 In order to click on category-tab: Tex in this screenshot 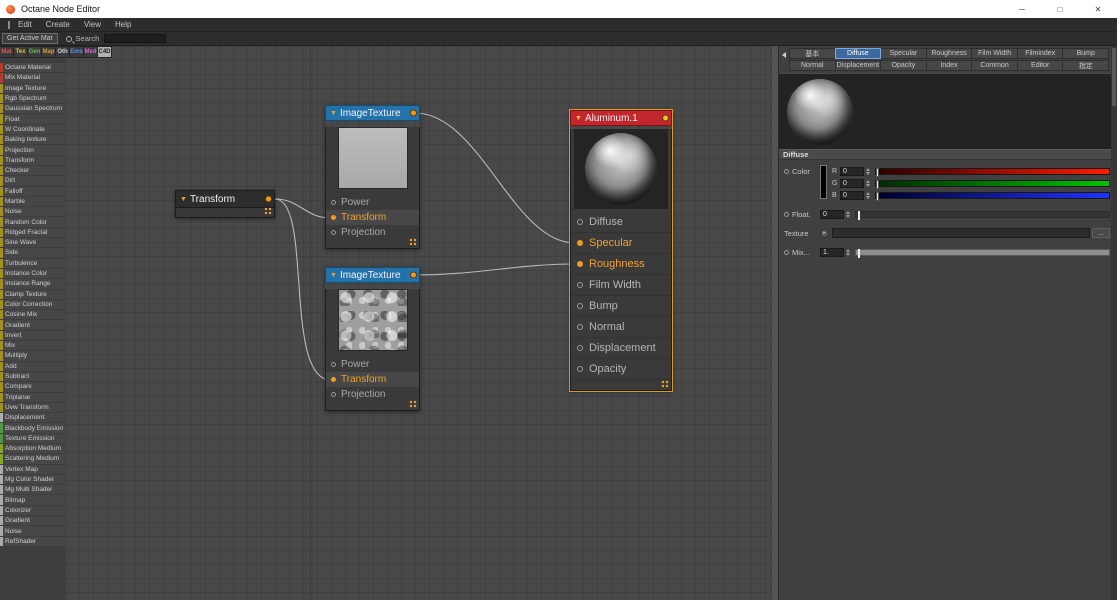, I will do `click(21, 52)`.